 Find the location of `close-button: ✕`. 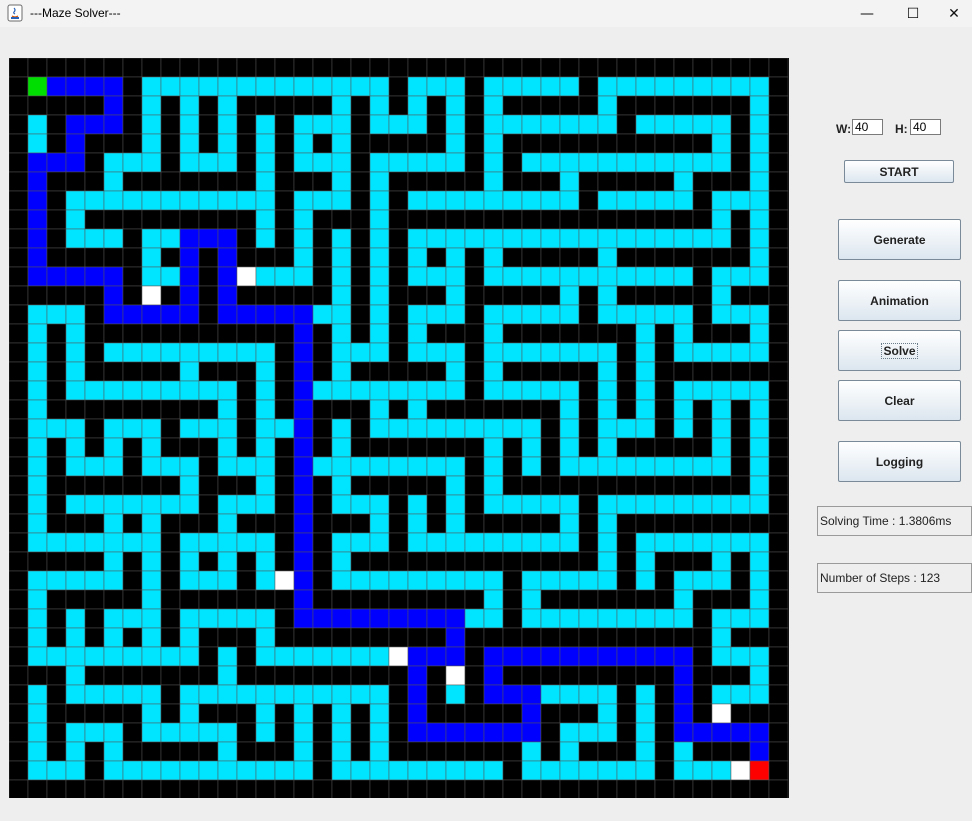

close-button: ✕ is located at coordinates (954, 13).